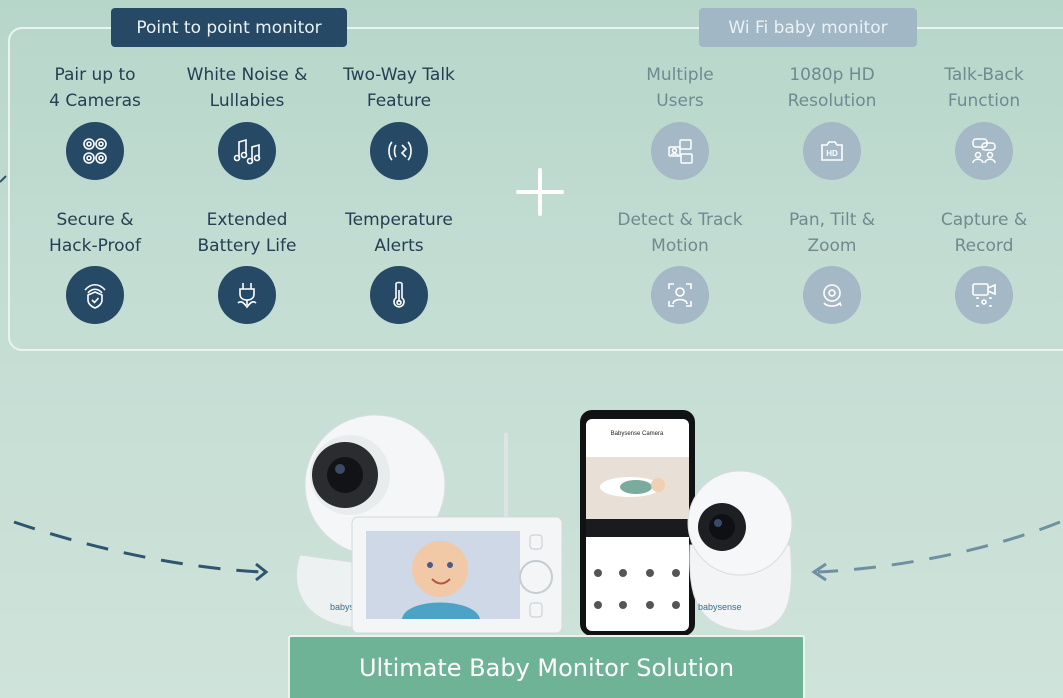  I want to click on phone-app: Babysense Camera, so click(637, 523).